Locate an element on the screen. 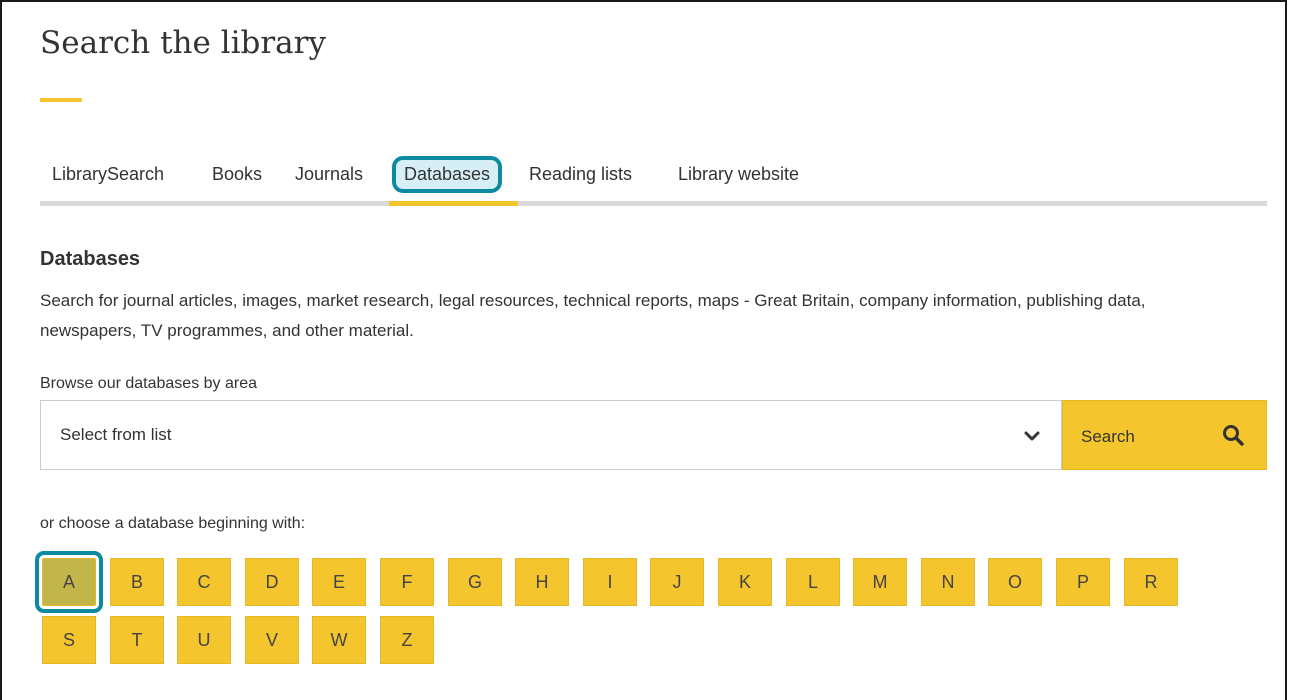 Image resolution: width=1289 pixels, height=700 pixels. letter-button-n: N is located at coordinates (948, 582).